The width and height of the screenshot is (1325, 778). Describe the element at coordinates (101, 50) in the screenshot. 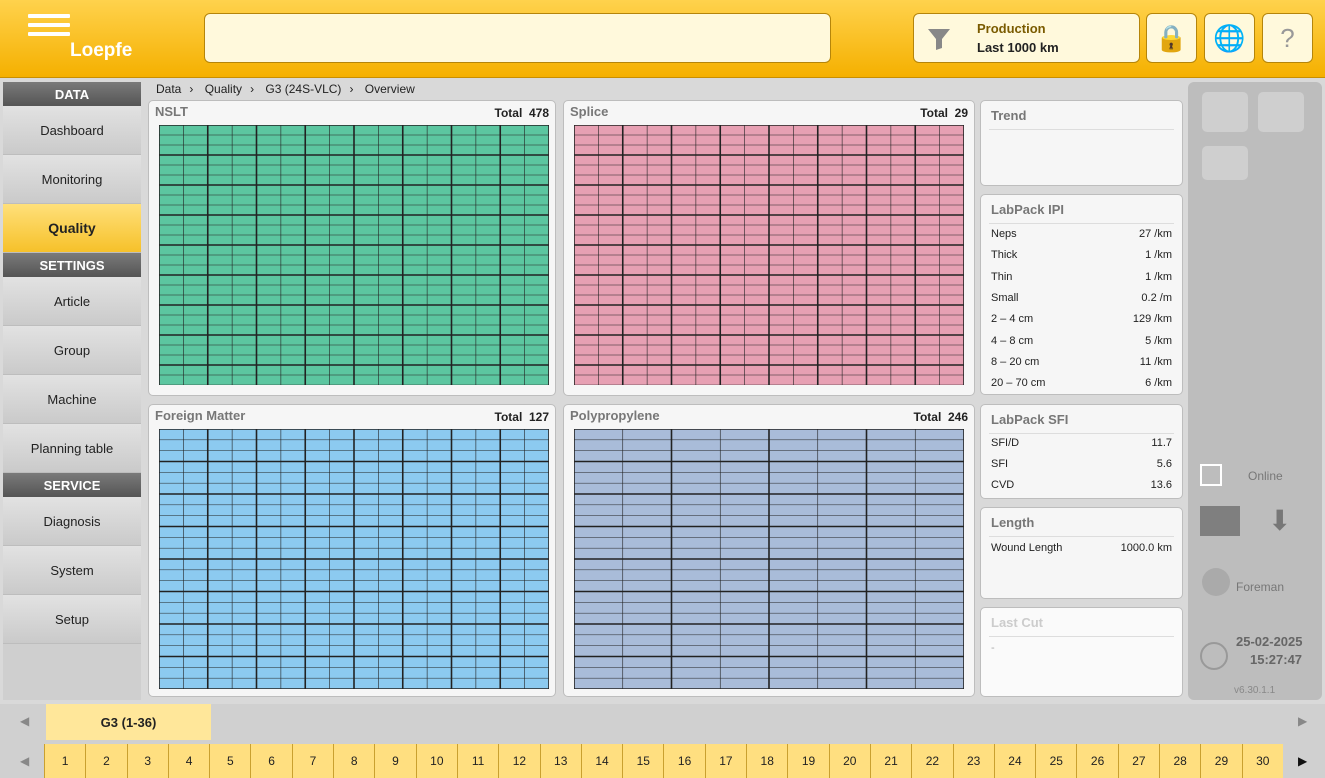

I see `brand-name: Loepfe` at that location.